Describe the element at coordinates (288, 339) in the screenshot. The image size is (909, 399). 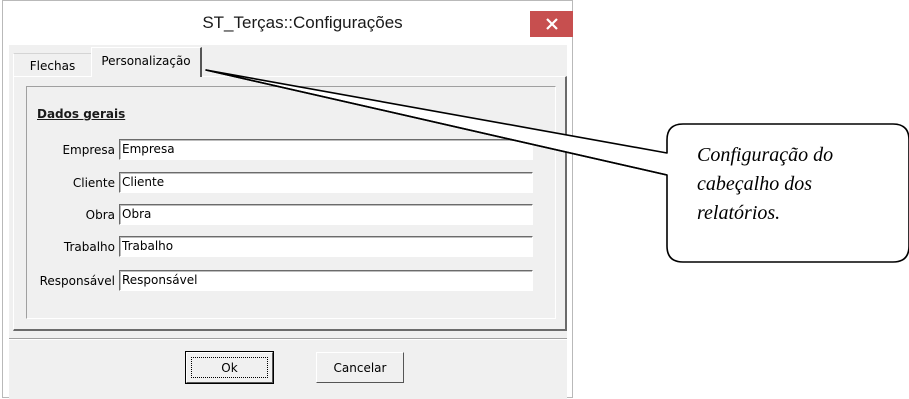
I see `button-separator` at that location.